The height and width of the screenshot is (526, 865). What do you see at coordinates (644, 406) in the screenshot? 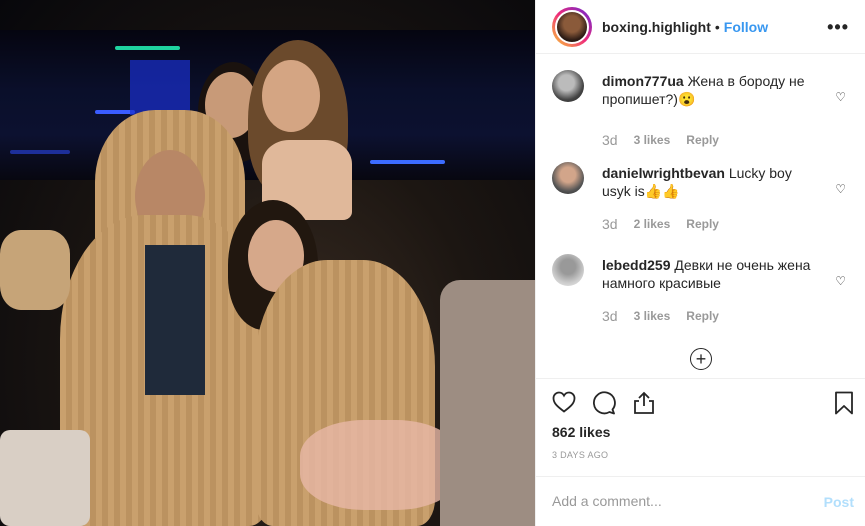
I see `share-icon` at bounding box center [644, 406].